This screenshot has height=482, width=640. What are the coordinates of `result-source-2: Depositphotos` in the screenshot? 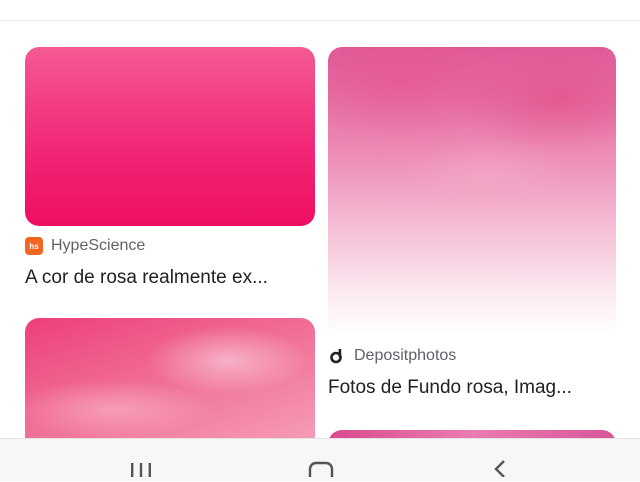 It's located at (392, 356).